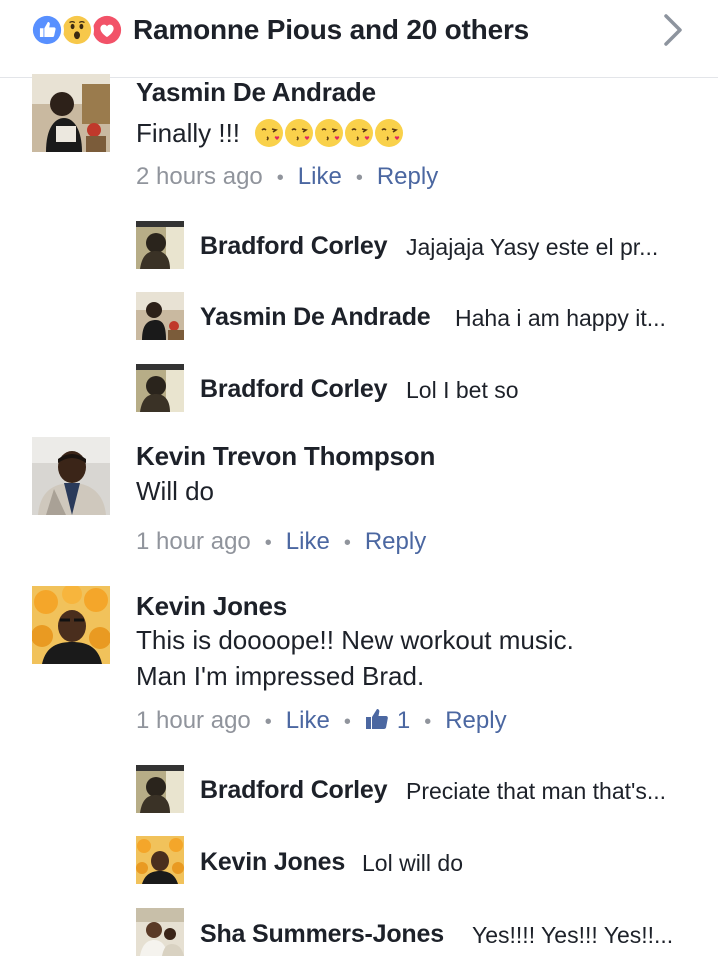 Image resolution: width=718 pixels, height=969 pixels. I want to click on comment-text: Will do, so click(175, 491).